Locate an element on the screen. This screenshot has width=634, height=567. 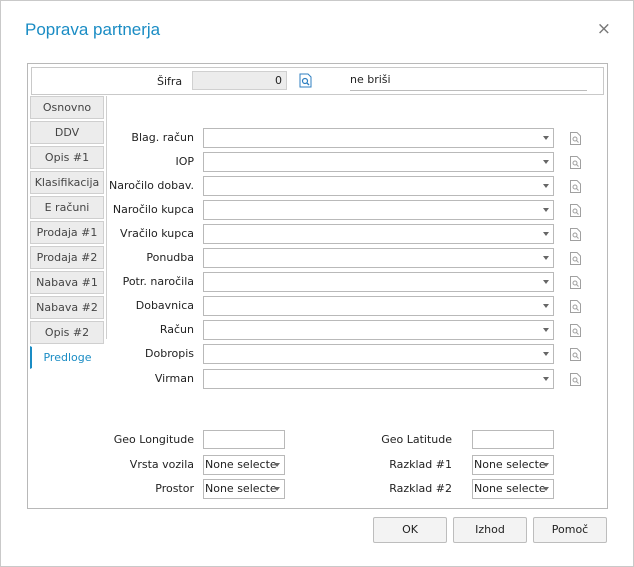
tab-ddv: DDV is located at coordinates (67, 132).